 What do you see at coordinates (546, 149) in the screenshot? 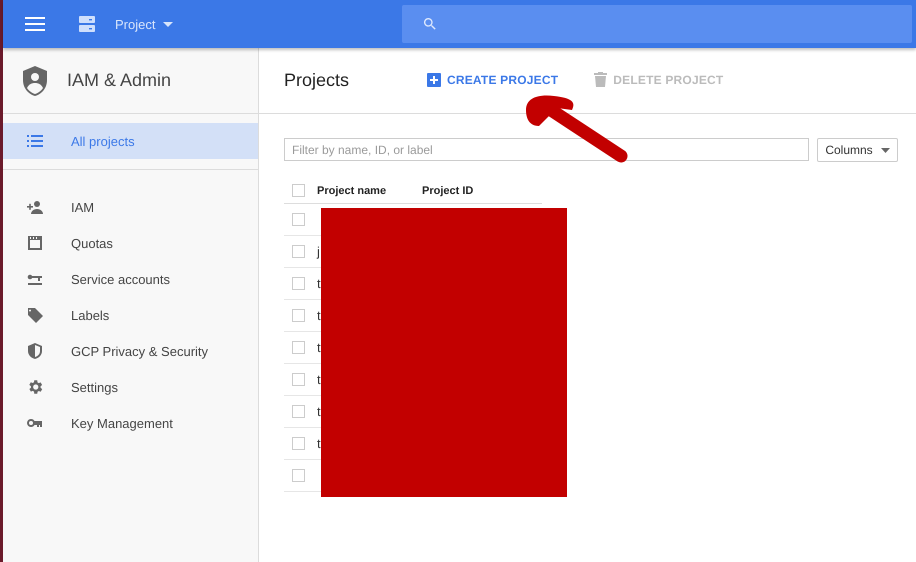
I see `filter-field: Filter by name, ID, or label` at bounding box center [546, 149].